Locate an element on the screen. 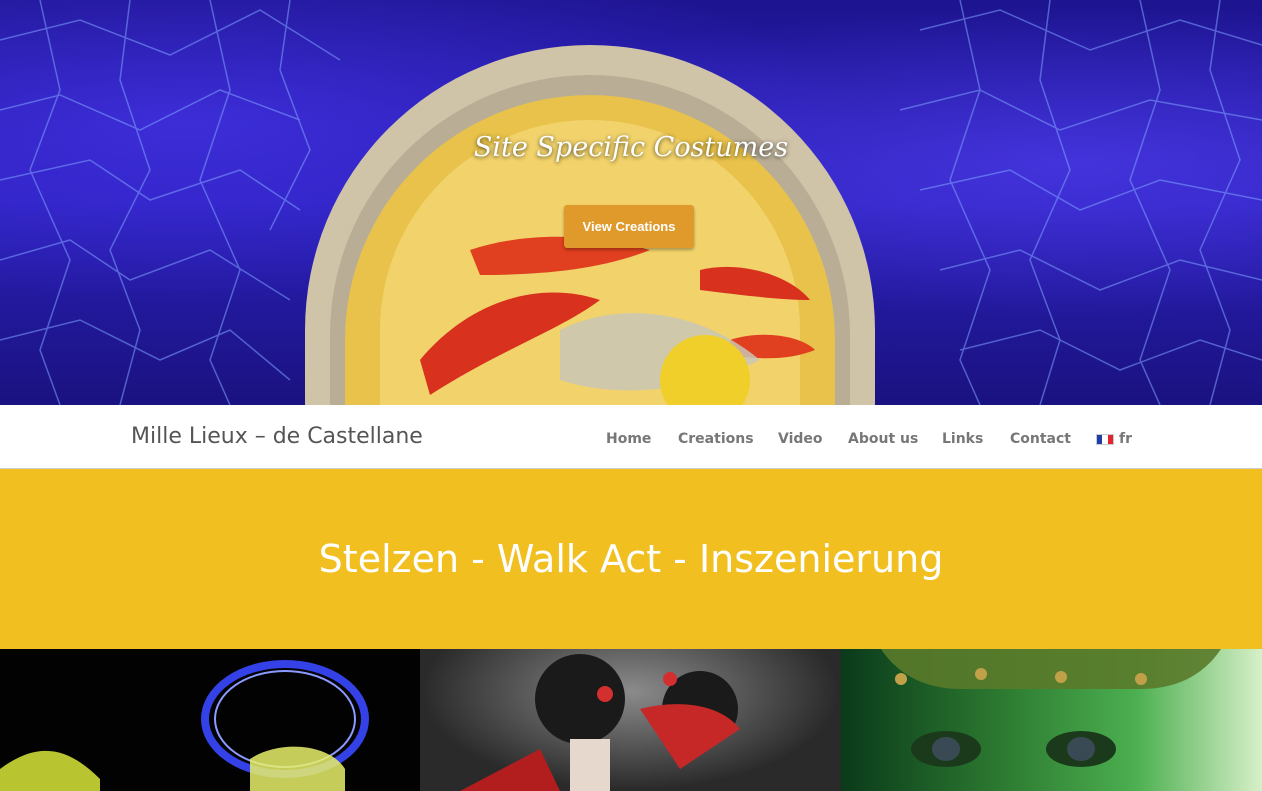 This screenshot has width=1262, height=791. language-switcher: fr is located at coordinates (1114, 439).